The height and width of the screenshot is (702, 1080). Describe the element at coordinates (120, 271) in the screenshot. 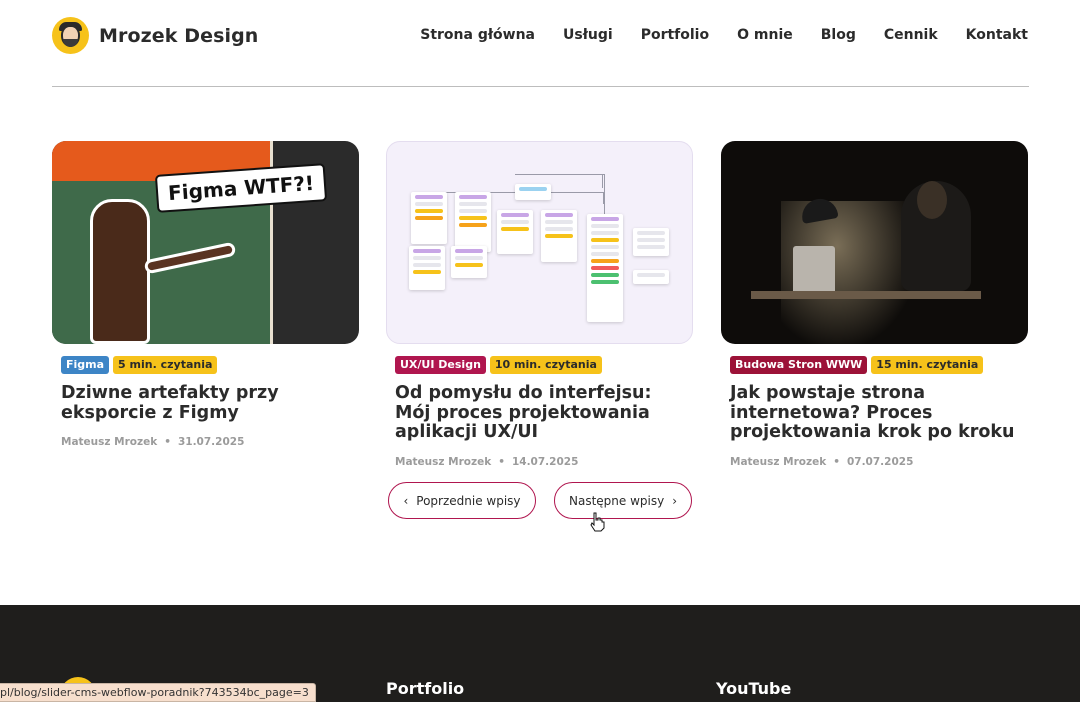

I see `player-figure` at that location.